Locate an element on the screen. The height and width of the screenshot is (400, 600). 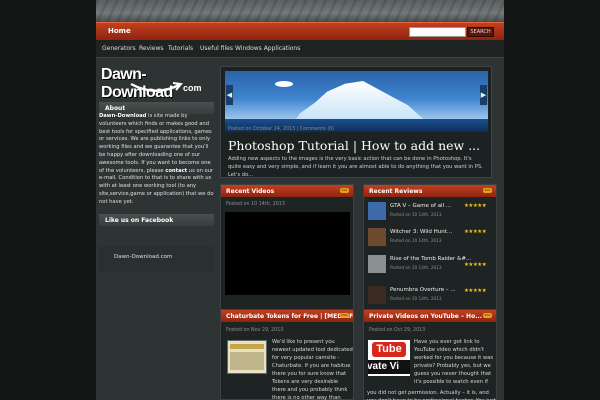
search-input is located at coordinates (437, 32).